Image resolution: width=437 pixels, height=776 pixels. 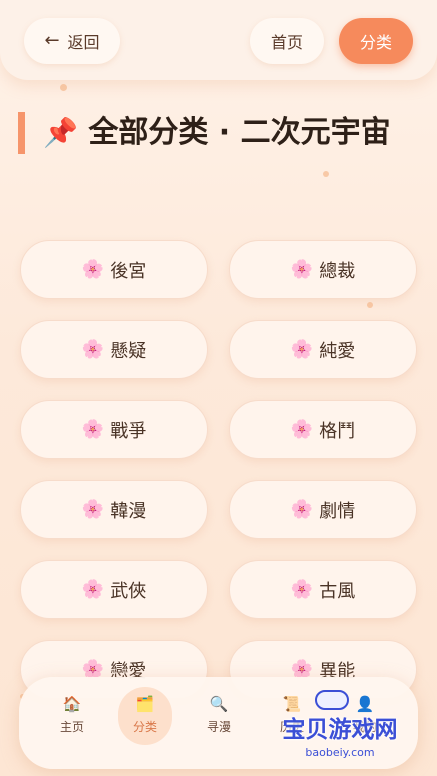 I want to click on category-chip: 🌸 古風, so click(x=323, y=589).